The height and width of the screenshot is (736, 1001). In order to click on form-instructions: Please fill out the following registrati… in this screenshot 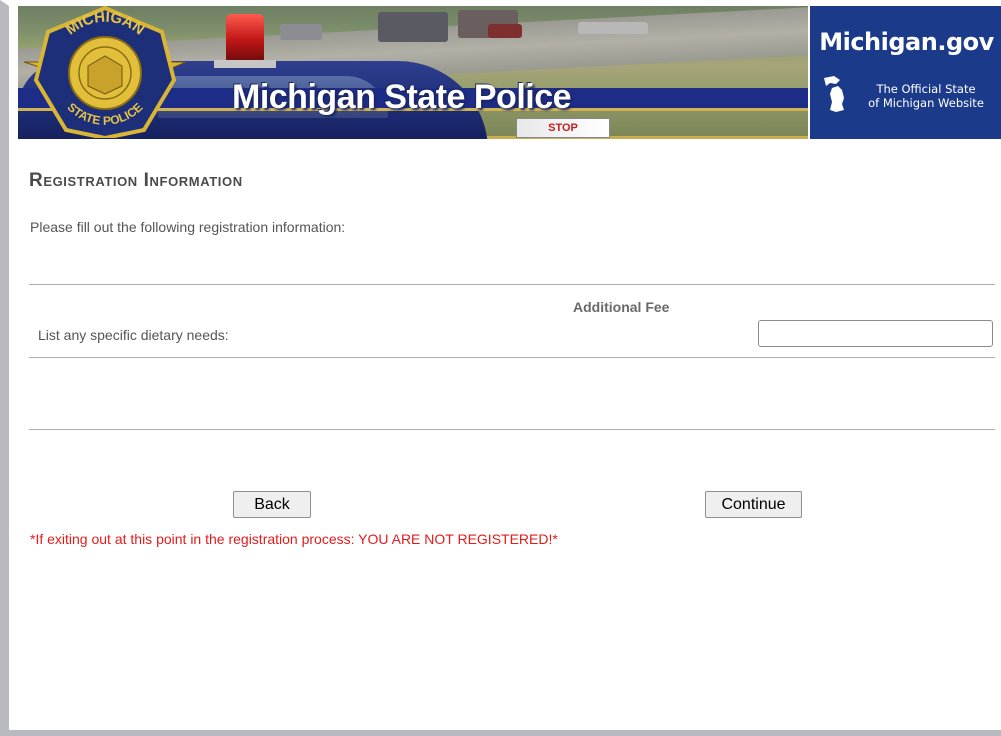, I will do `click(188, 227)`.